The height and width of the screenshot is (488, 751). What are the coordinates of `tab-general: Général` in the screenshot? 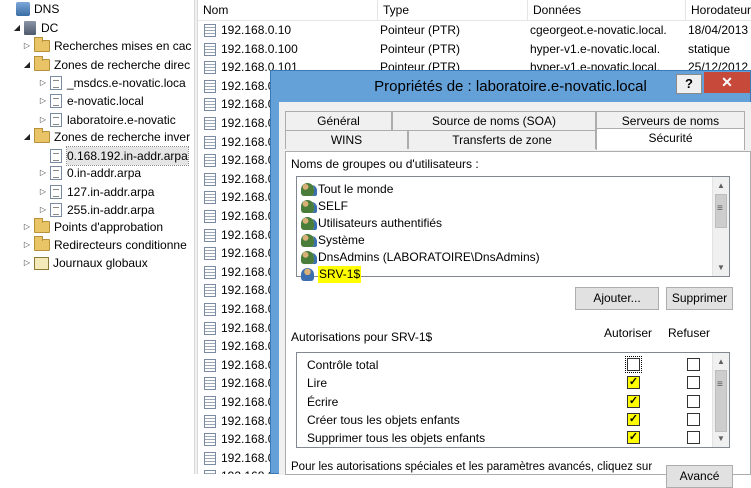 It's located at (338, 120).